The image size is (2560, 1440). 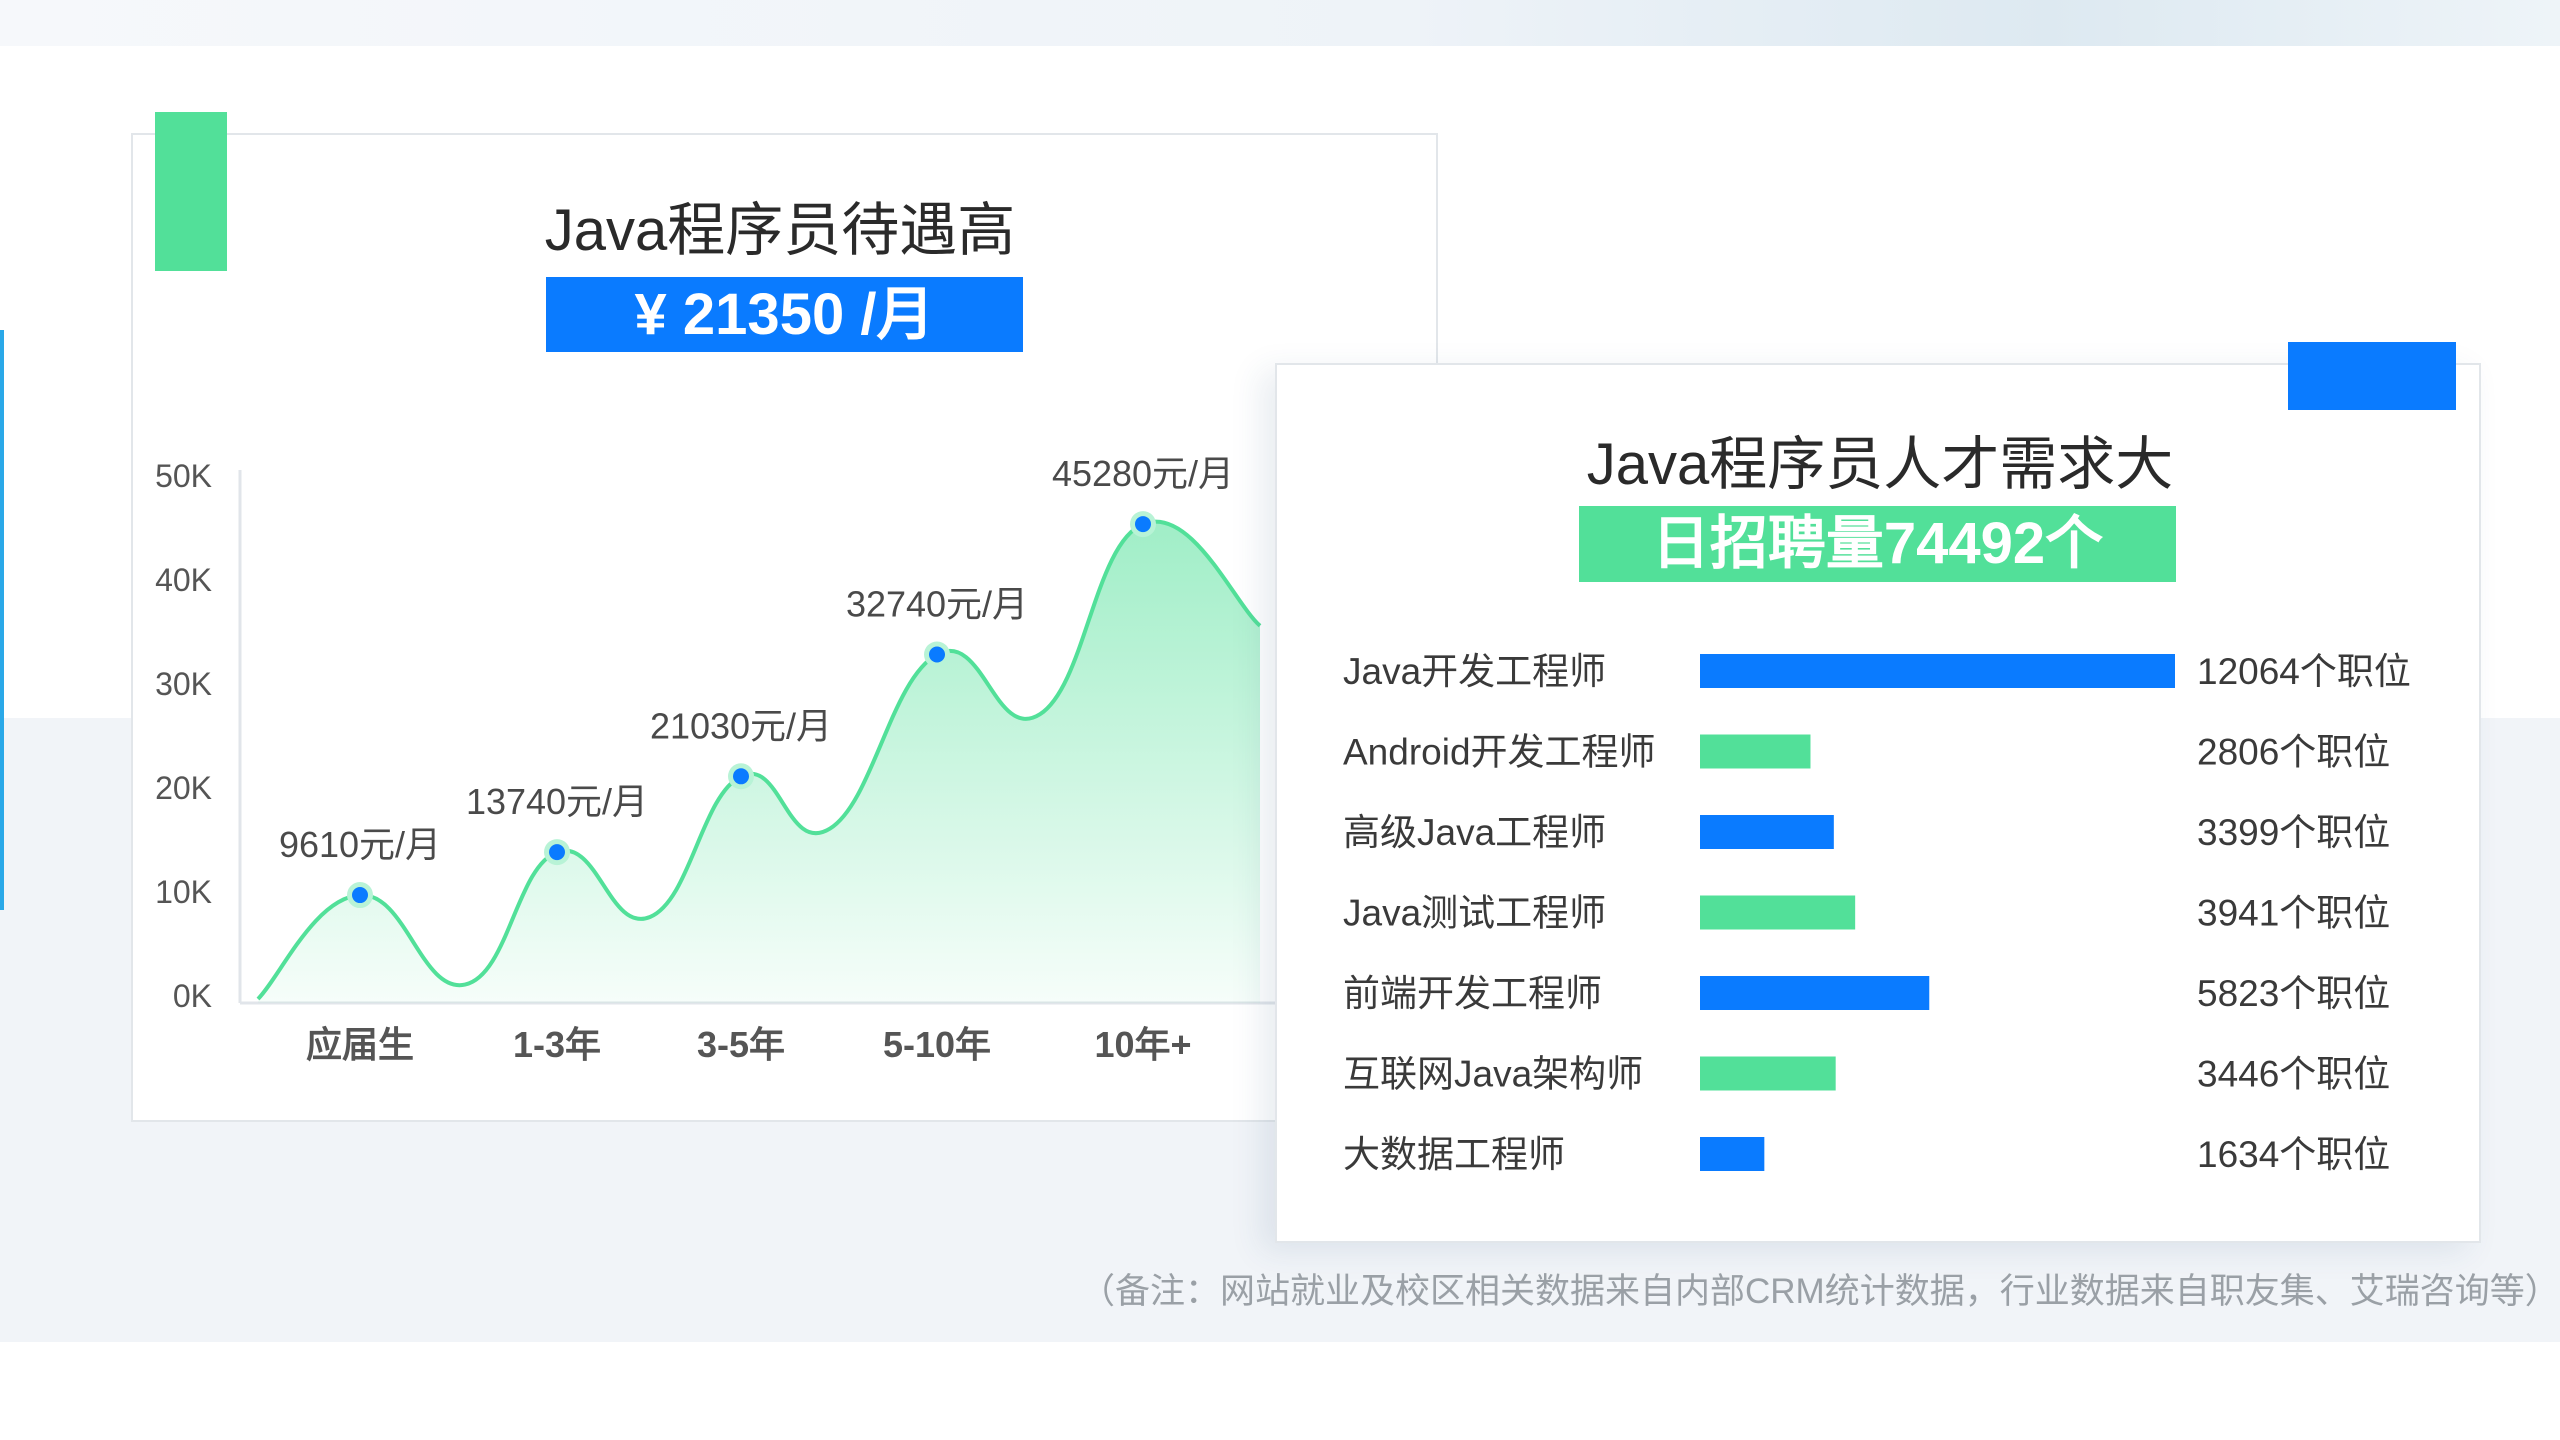 I want to click on data-label: 32740元/月, so click(x=937, y=604).